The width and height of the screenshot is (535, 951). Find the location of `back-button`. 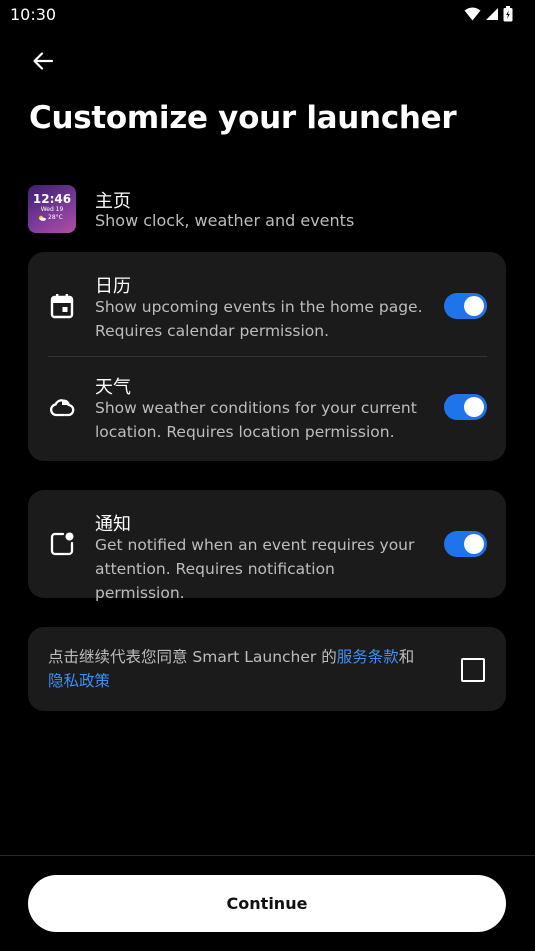

back-button is located at coordinates (43, 61).